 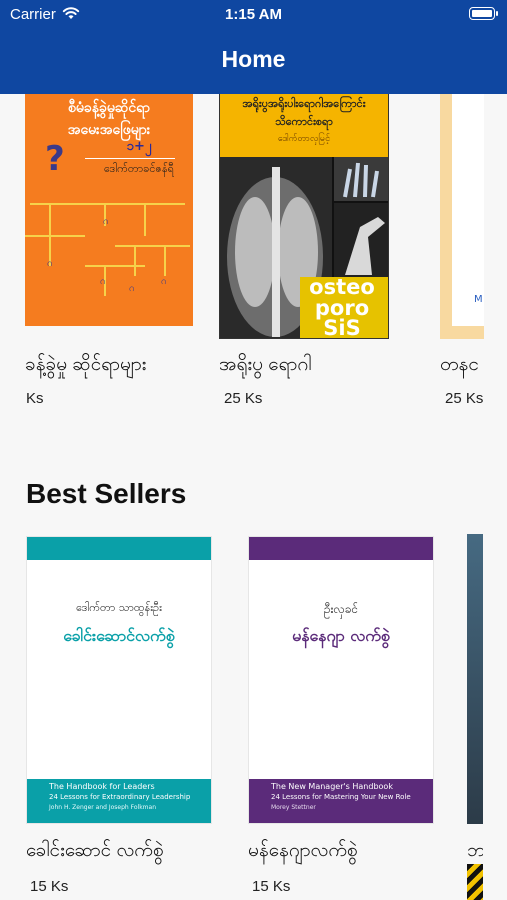 I want to click on cover-line: 24 Lessons for Extraordinary Leadership, so click(x=120, y=797).